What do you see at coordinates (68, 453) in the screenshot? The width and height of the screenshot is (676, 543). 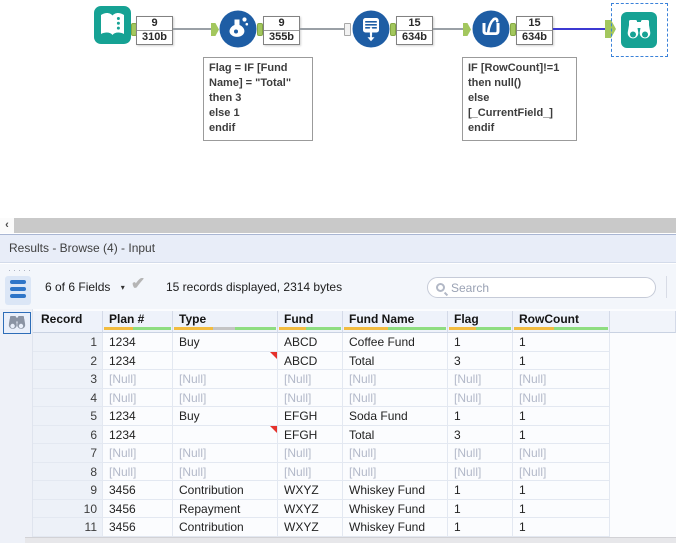 I see `record-number-cell: 7` at bounding box center [68, 453].